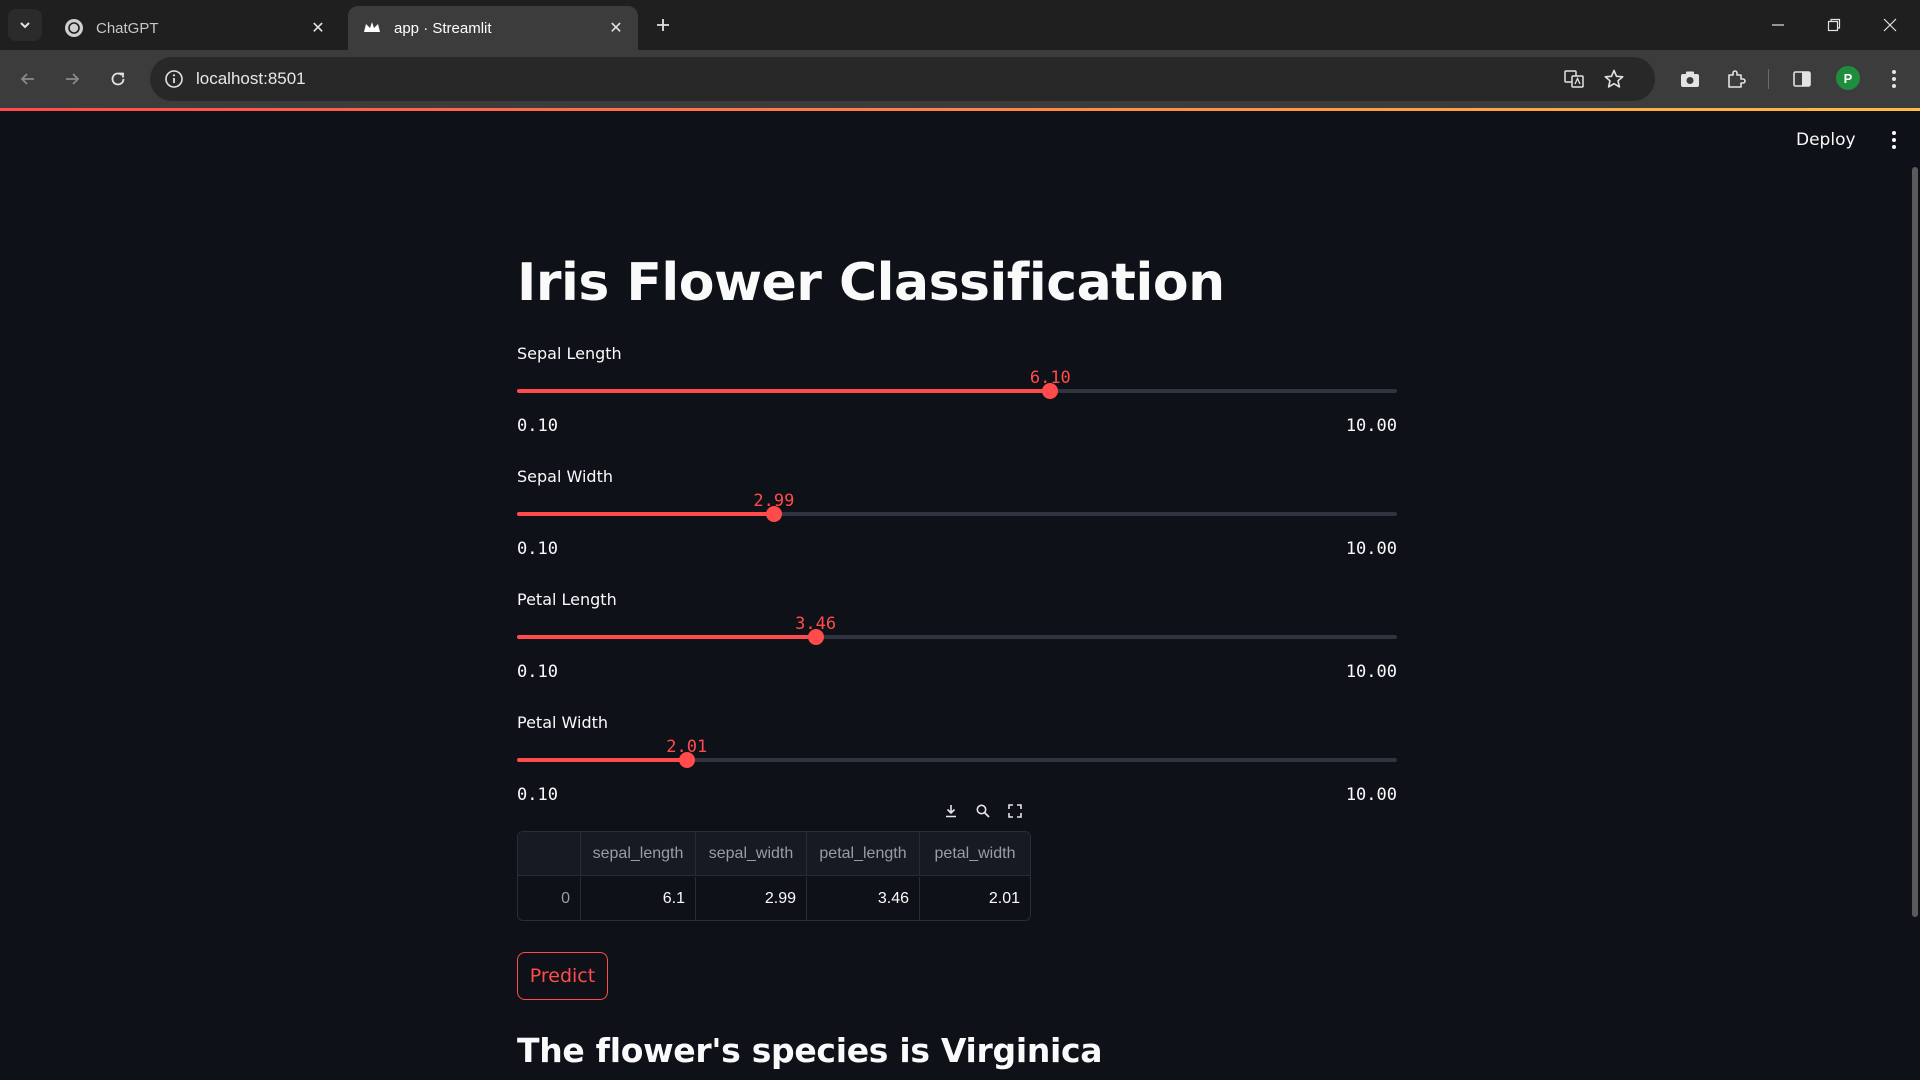 This screenshot has width=1920, height=1080. I want to click on tab-search-button, so click(25, 25).